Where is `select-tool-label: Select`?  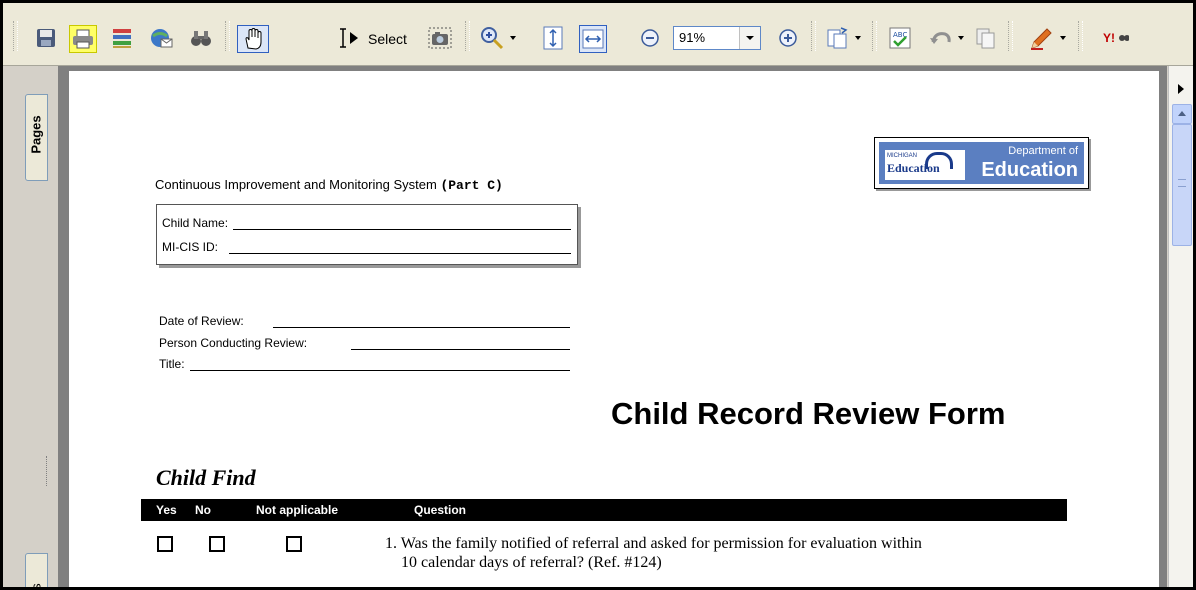 select-tool-label: Select is located at coordinates (387, 39).